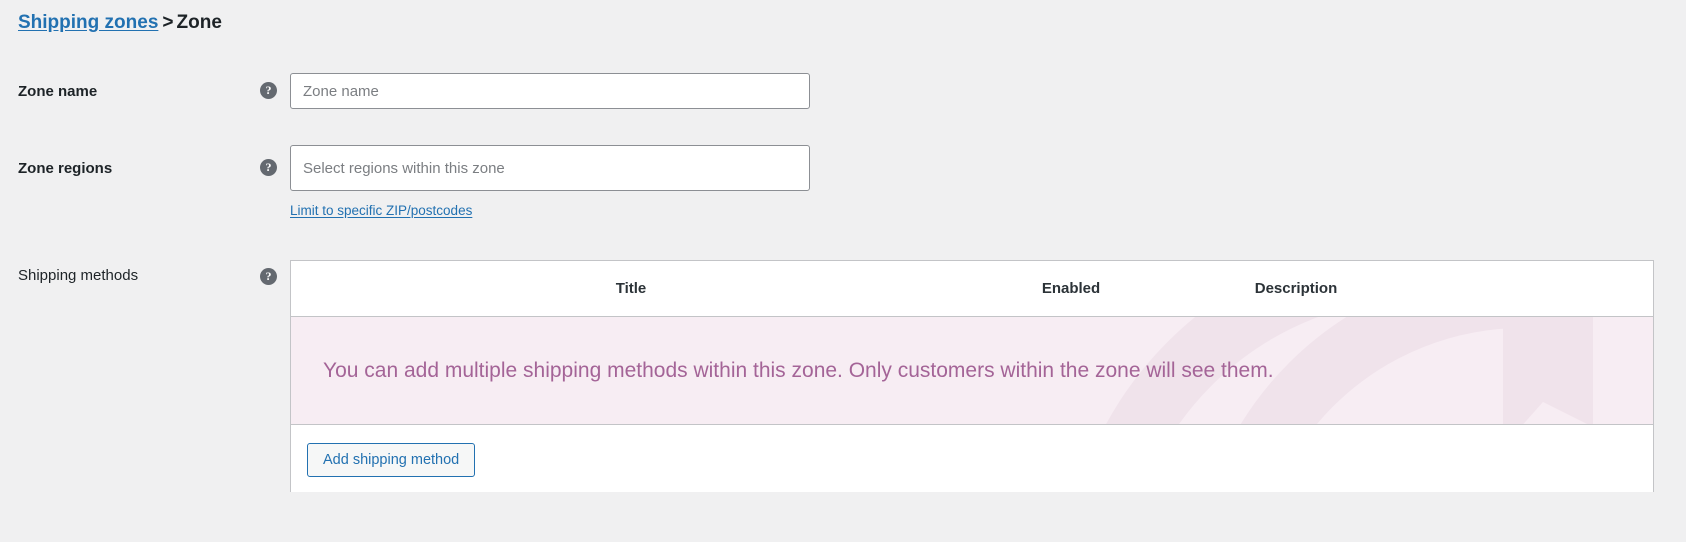 This screenshot has width=1686, height=542. I want to click on table-header-row: Title Enabled Description, so click(972, 289).